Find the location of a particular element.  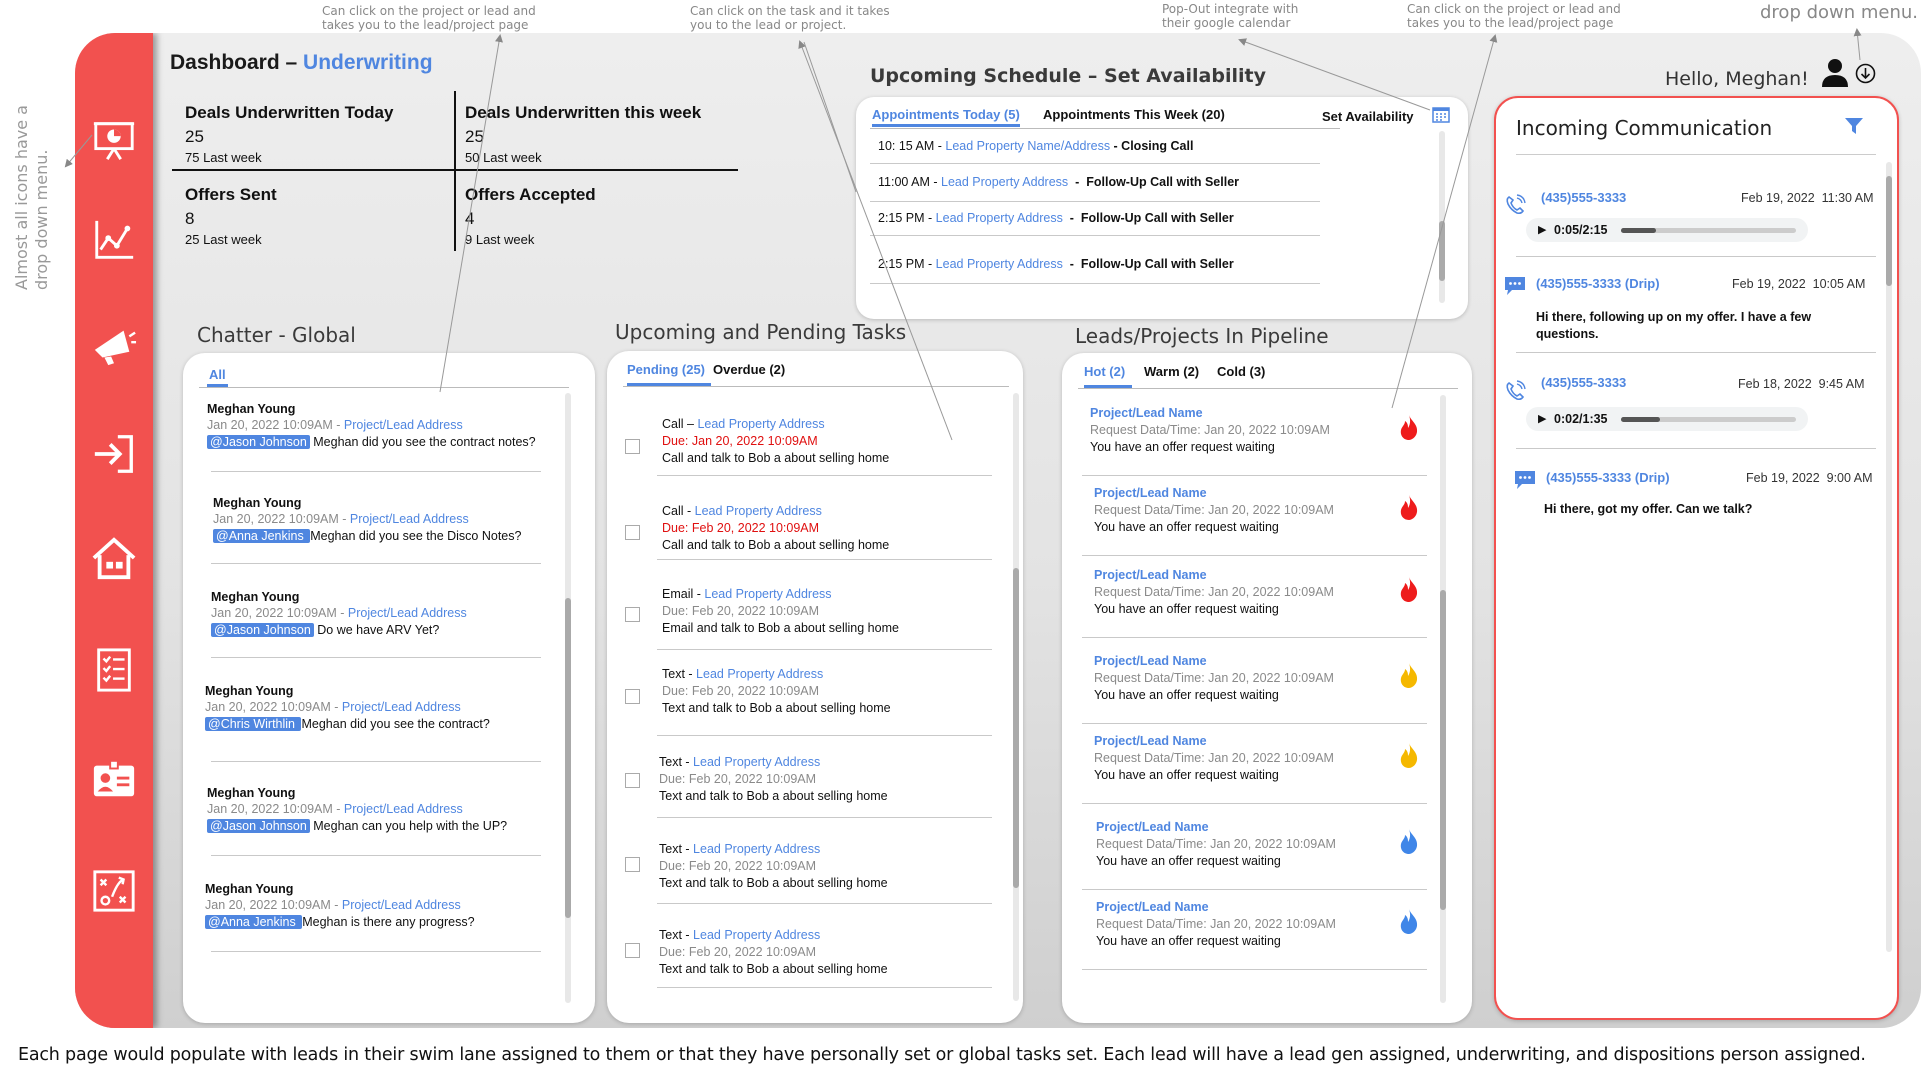

mention-tag: @Jason Johnson is located at coordinates (258, 826).